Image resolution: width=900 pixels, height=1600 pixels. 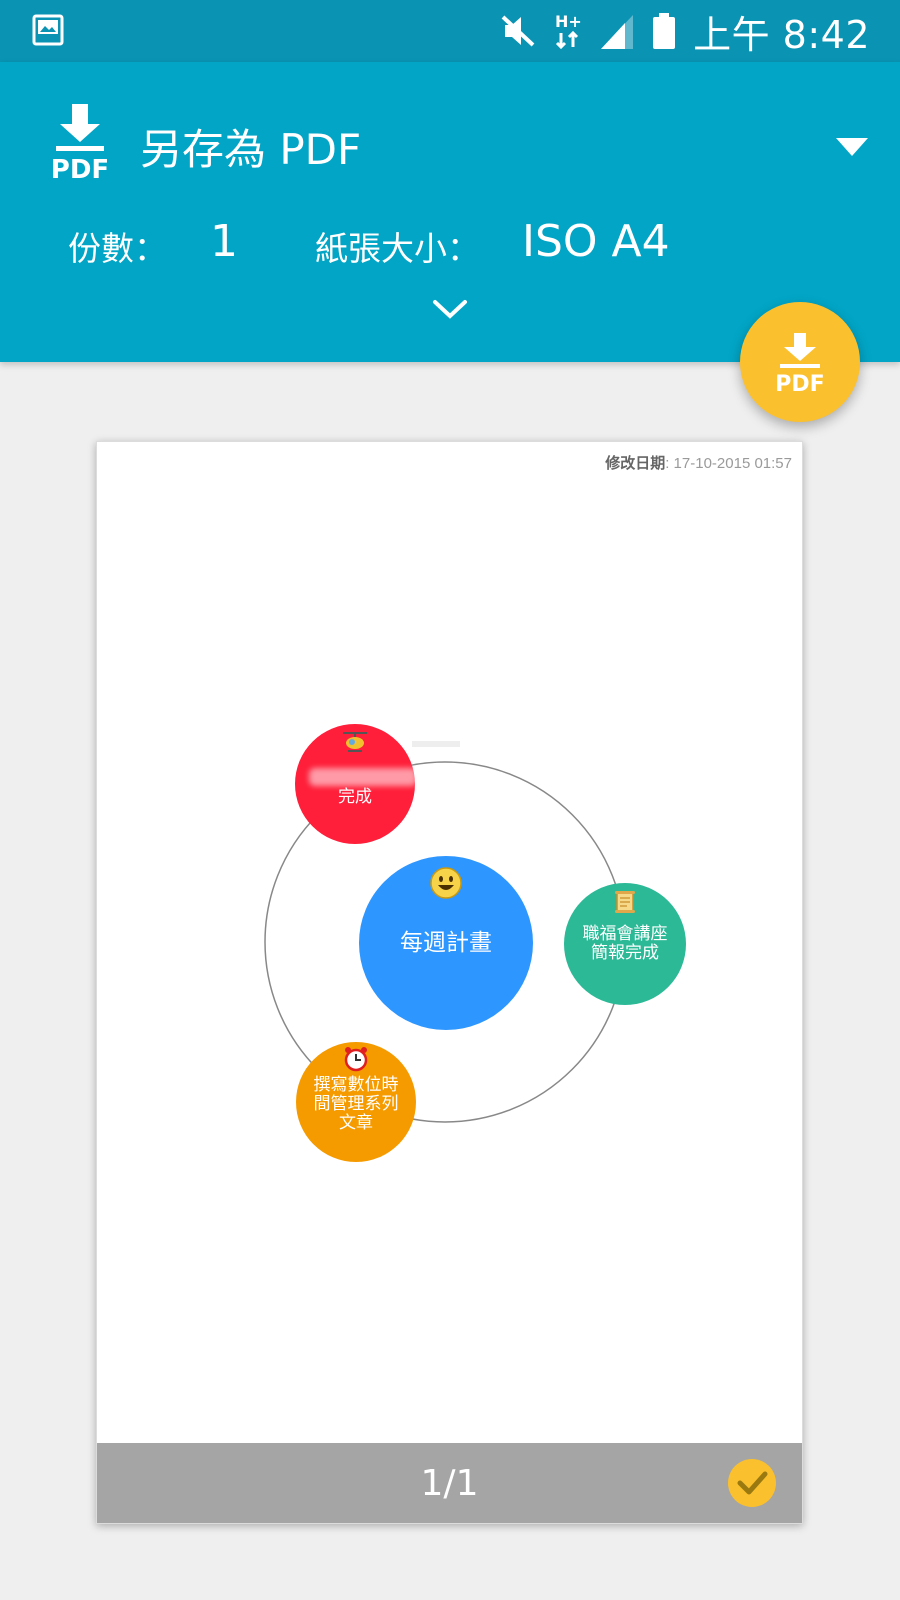 What do you see at coordinates (781, 34) in the screenshot?
I see `status-time: 上午 8:42` at bounding box center [781, 34].